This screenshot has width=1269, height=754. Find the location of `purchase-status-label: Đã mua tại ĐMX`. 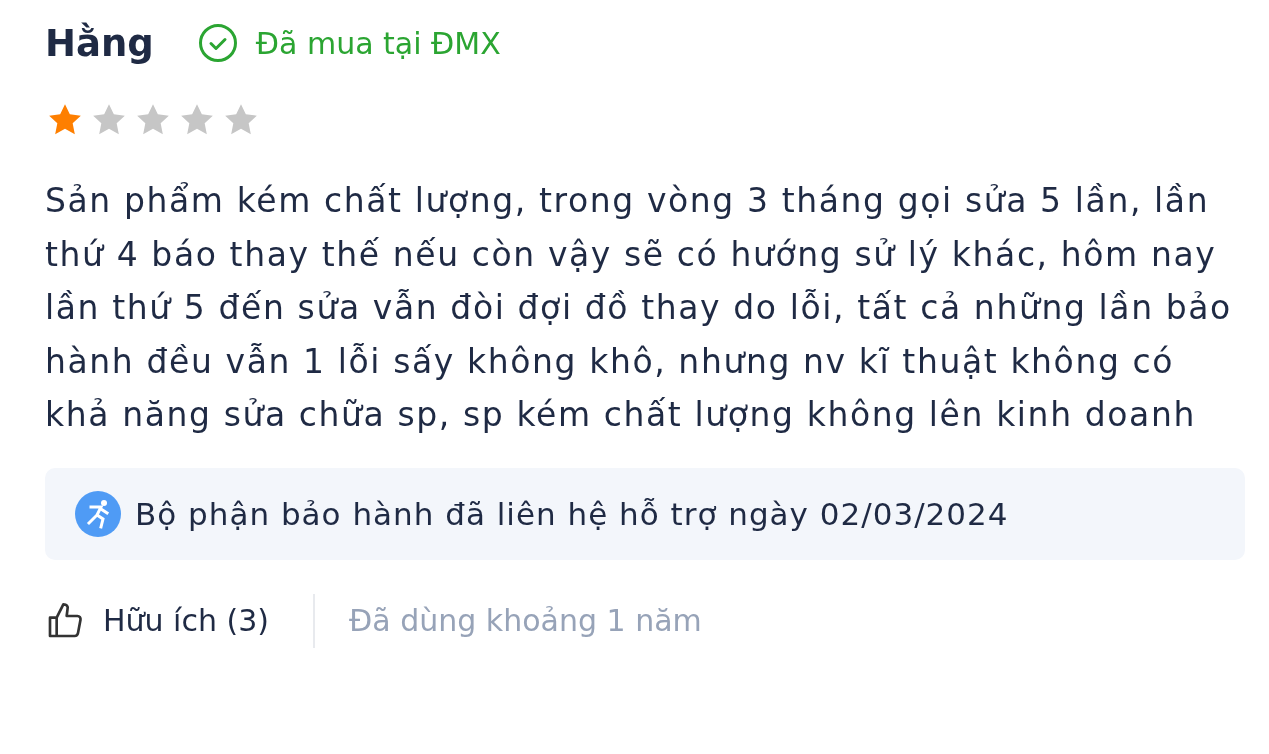

purchase-status-label: Đã mua tại ĐMX is located at coordinates (378, 43).